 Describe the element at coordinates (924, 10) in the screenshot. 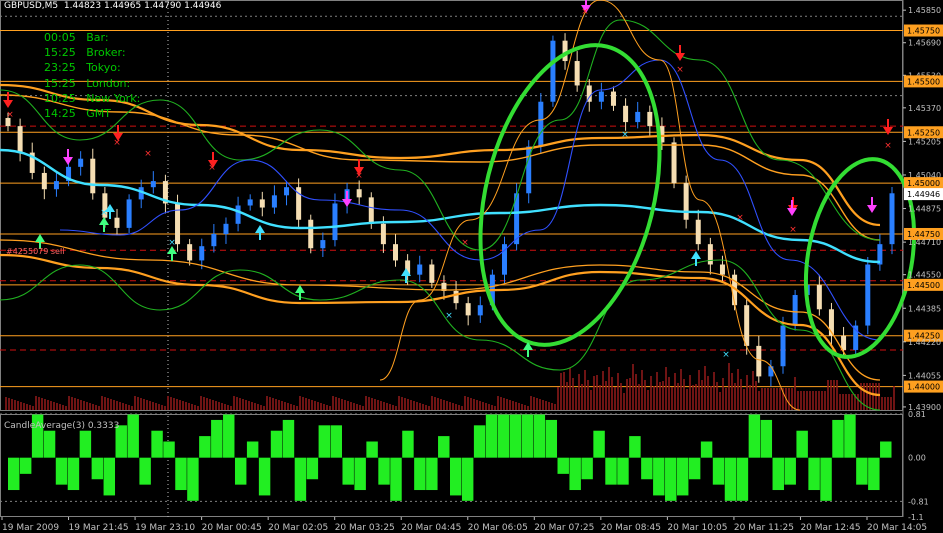

I see `price-tick-label: 1.45850` at that location.